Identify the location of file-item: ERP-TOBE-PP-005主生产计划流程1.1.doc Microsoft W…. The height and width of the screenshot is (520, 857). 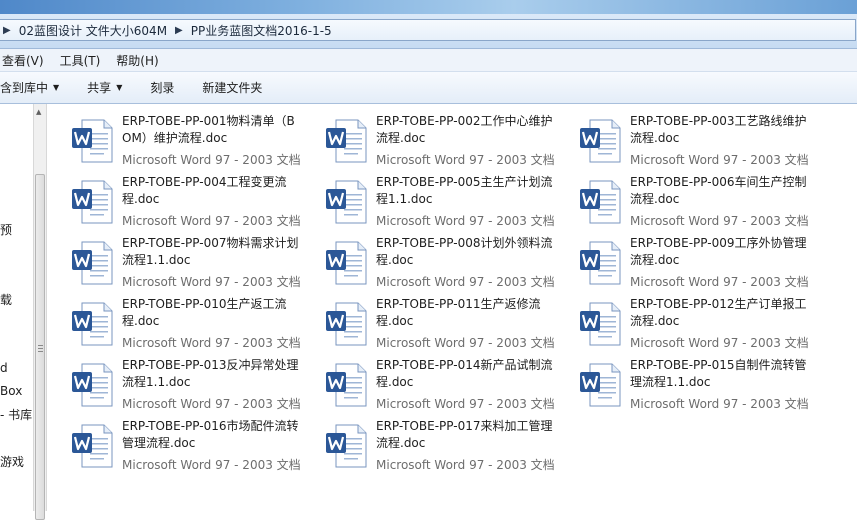
(428, 200).